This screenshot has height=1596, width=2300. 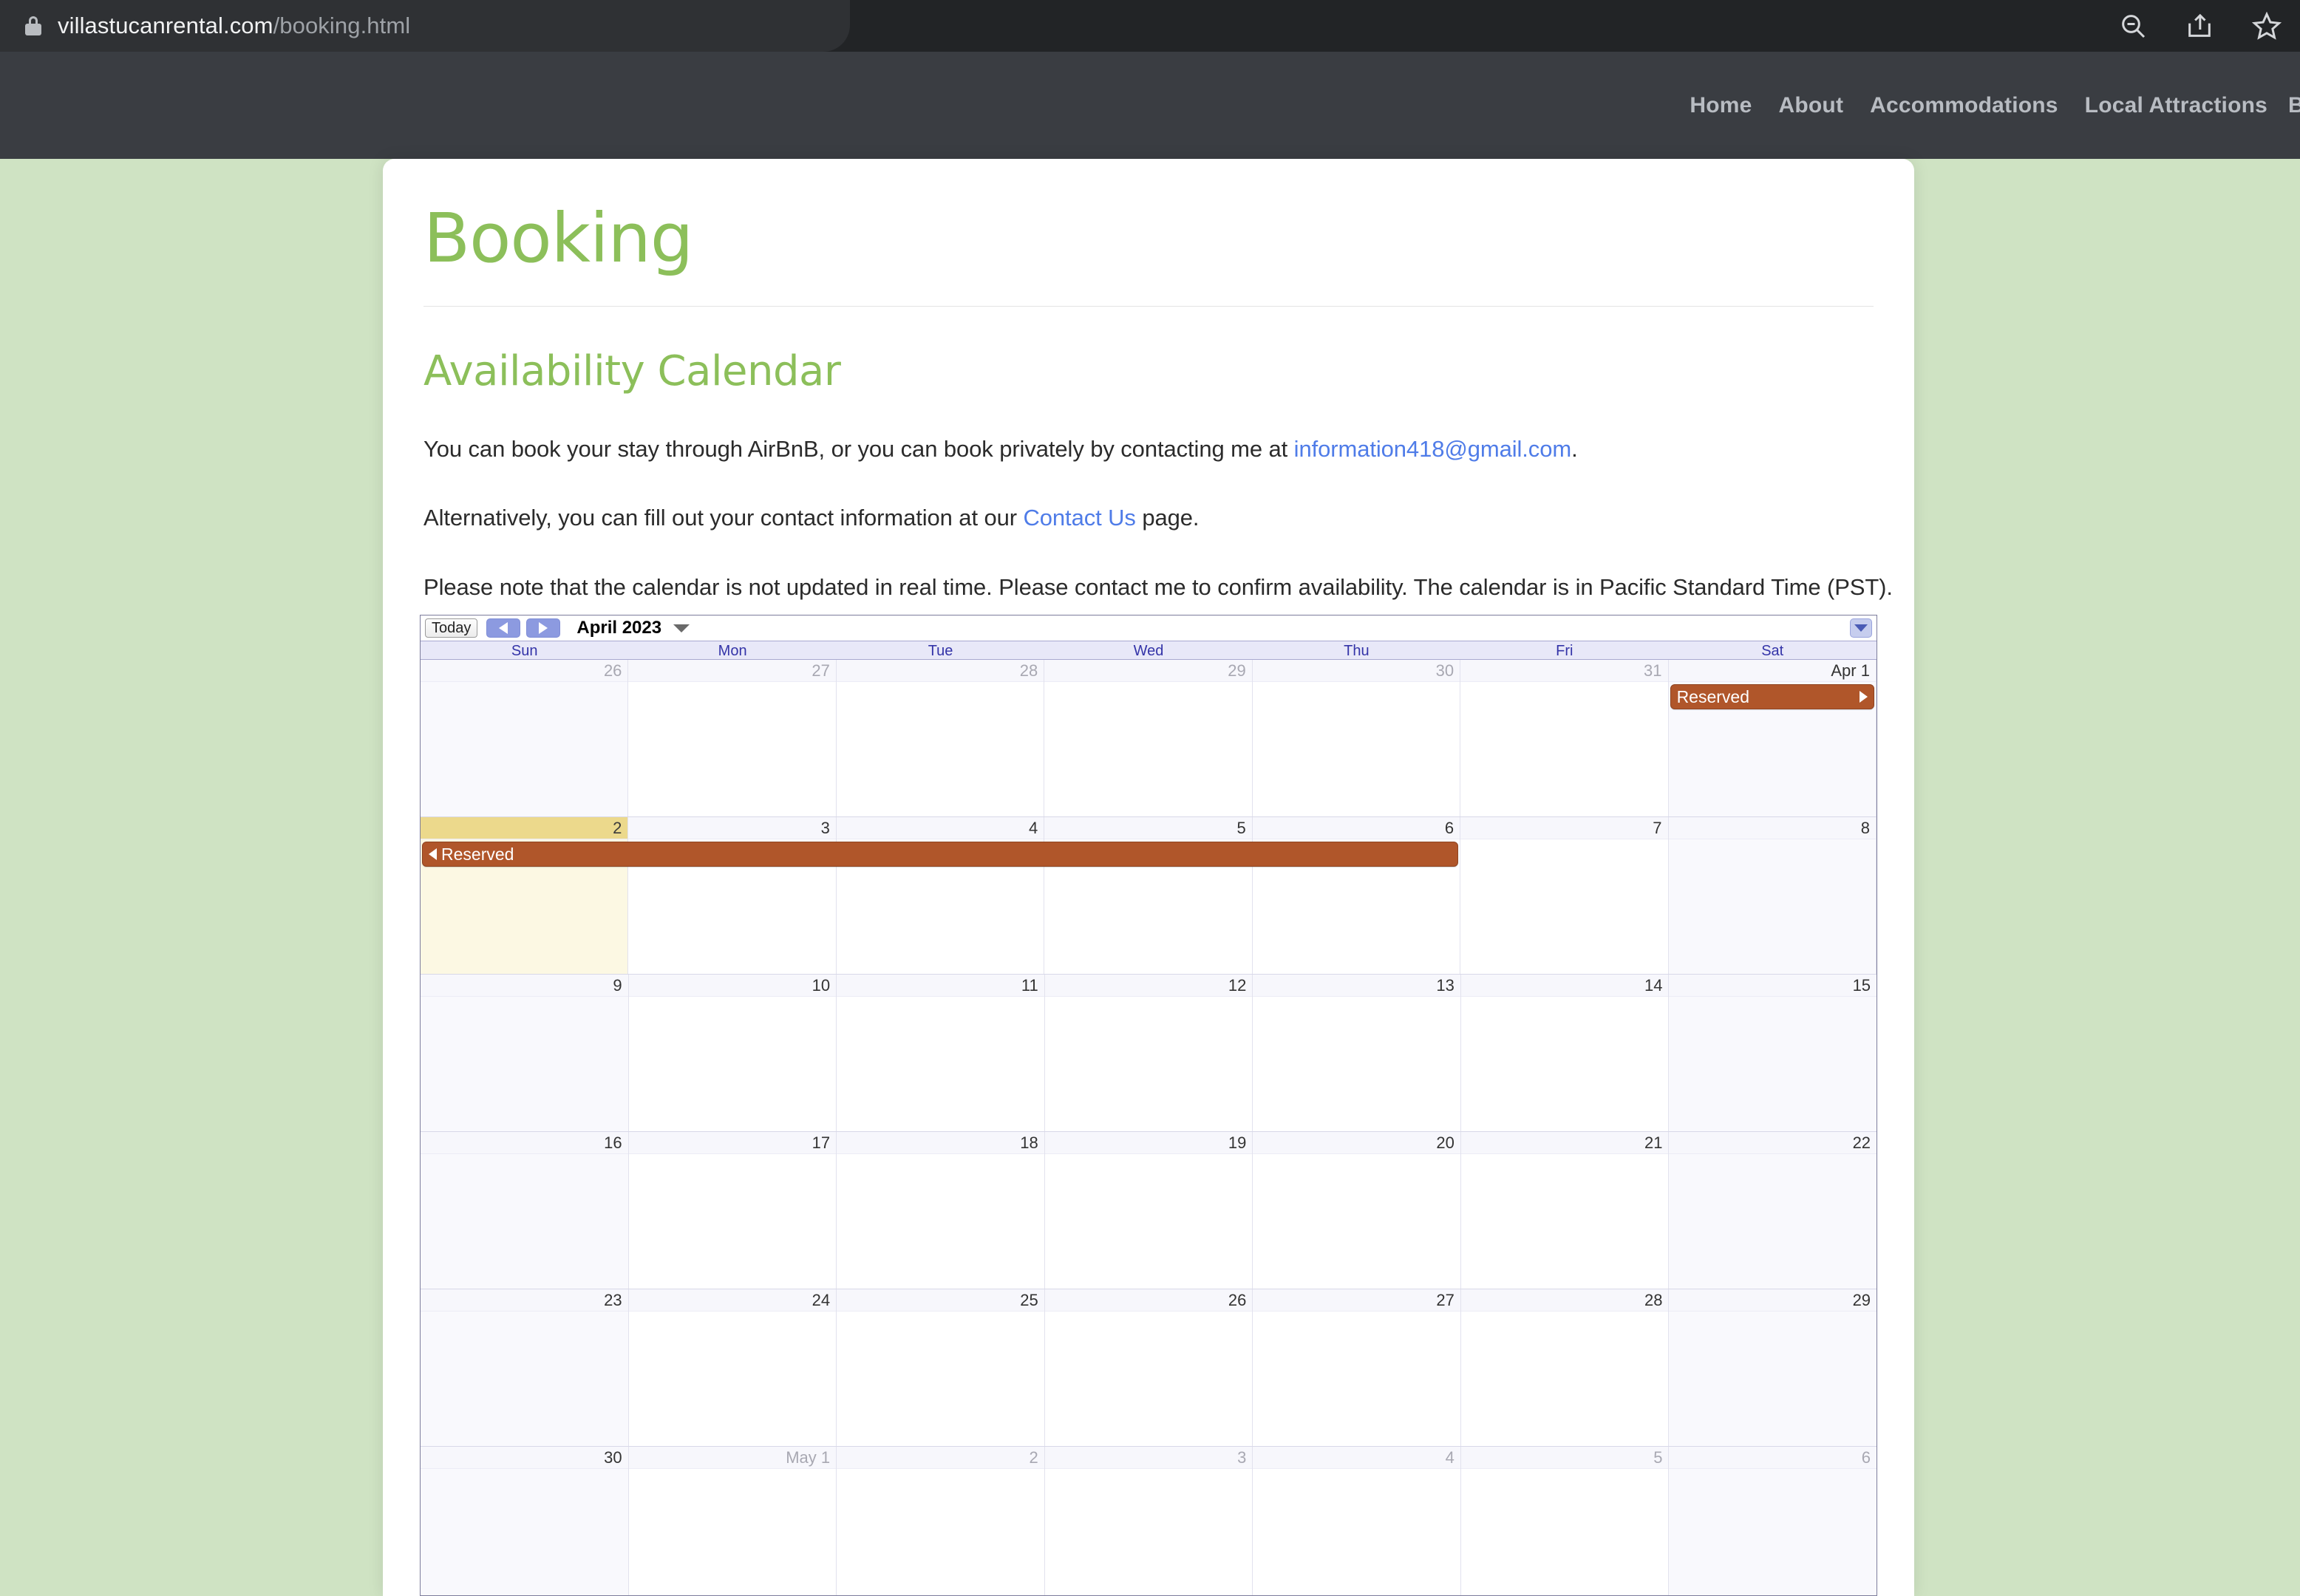 What do you see at coordinates (1433, 449) in the screenshot?
I see `email-link: information418@gmail.com` at bounding box center [1433, 449].